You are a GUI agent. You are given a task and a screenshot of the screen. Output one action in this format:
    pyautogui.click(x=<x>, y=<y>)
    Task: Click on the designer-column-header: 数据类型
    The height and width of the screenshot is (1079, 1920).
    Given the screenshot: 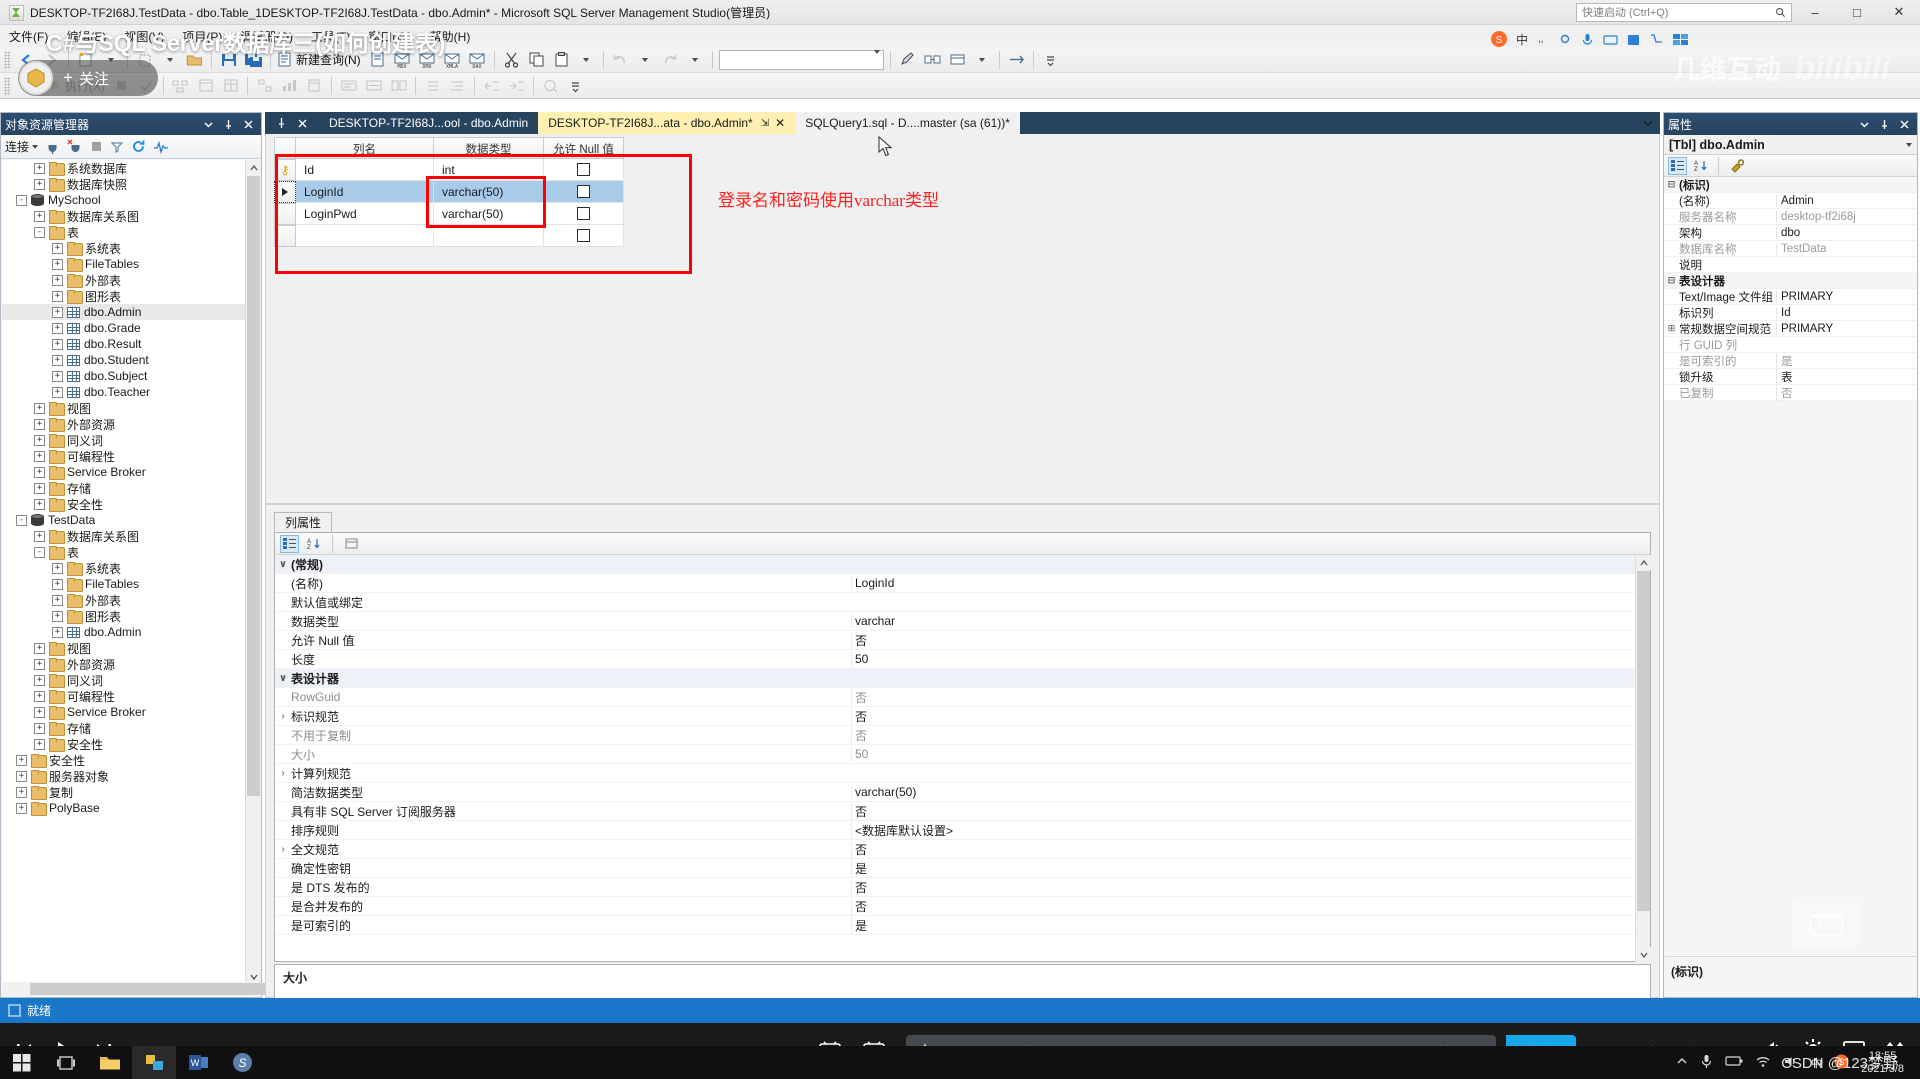 What is the action you would take?
    pyautogui.click(x=489, y=148)
    